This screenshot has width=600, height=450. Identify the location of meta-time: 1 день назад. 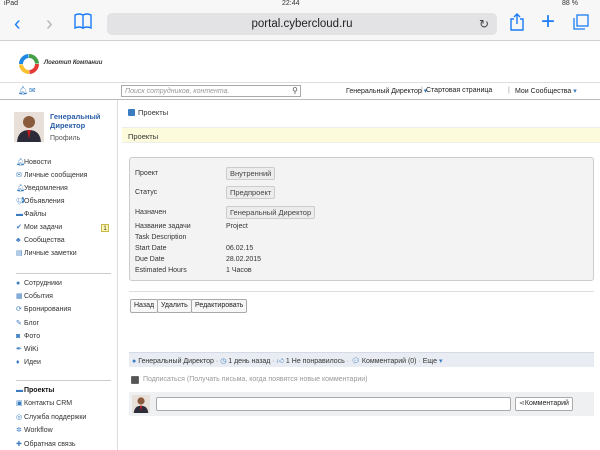
(249, 361).